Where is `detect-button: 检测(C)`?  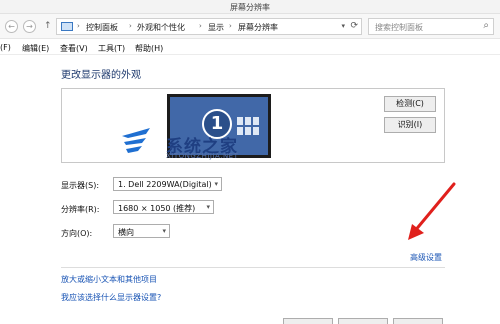
detect-button: 检测(C) is located at coordinates (410, 104).